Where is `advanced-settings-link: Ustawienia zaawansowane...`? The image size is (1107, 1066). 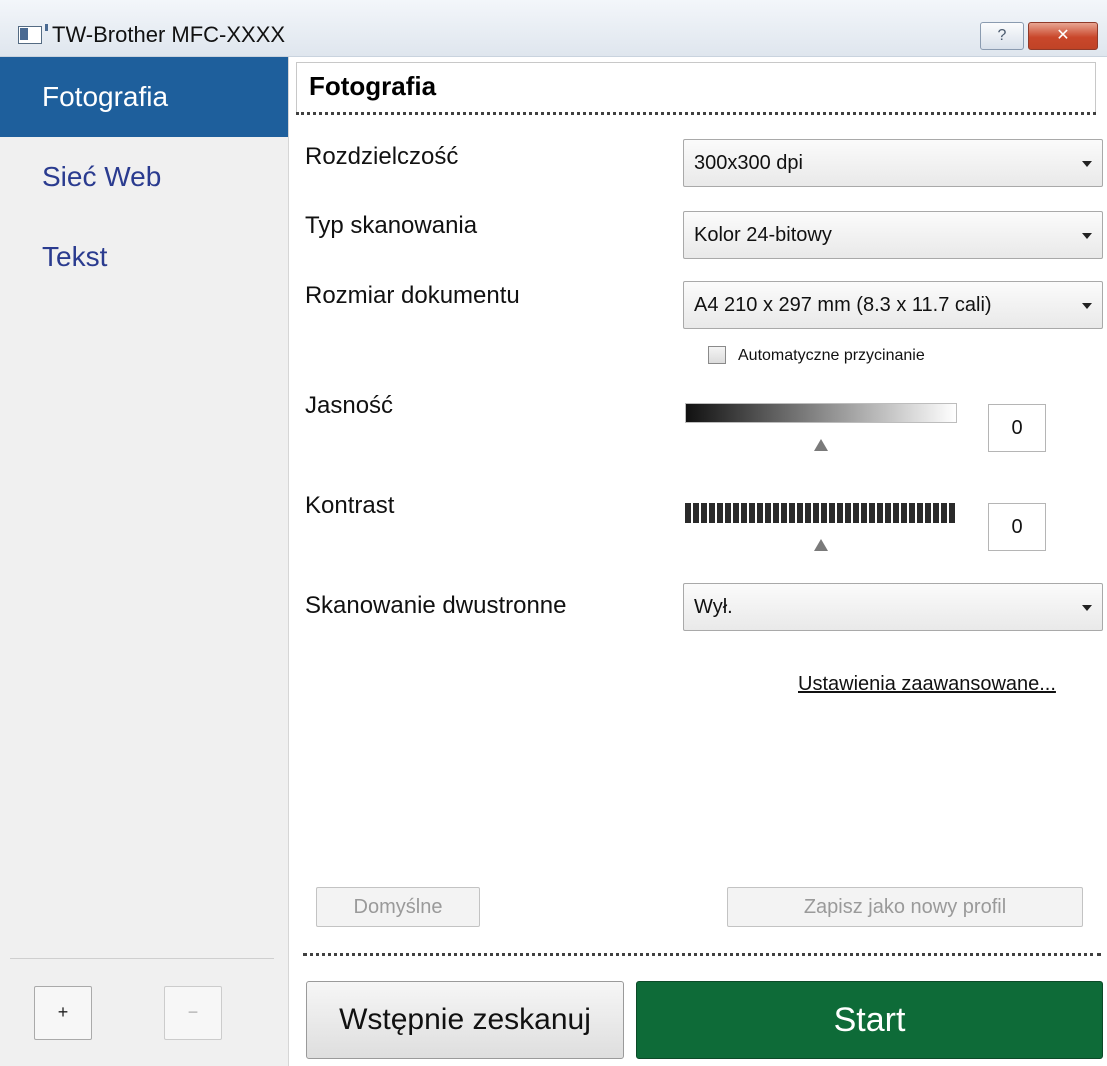 advanced-settings-link: Ustawienia zaawansowane... is located at coordinates (927, 684).